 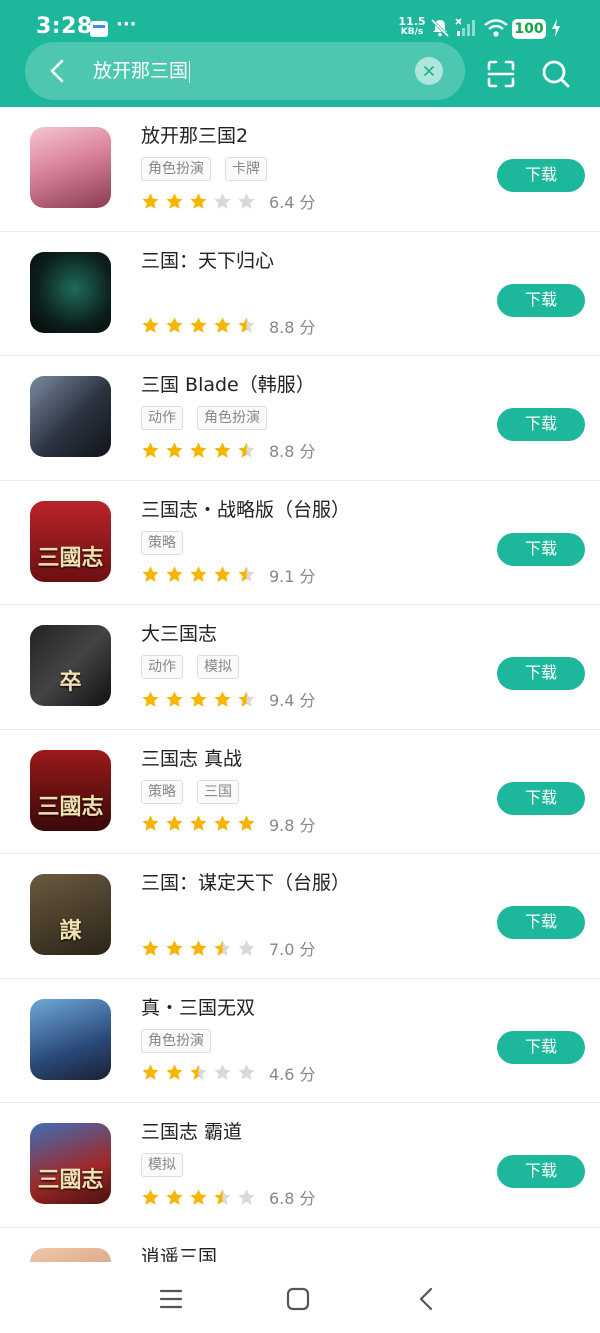 I want to click on mou-character-icon: 謀, so click(x=70, y=914).